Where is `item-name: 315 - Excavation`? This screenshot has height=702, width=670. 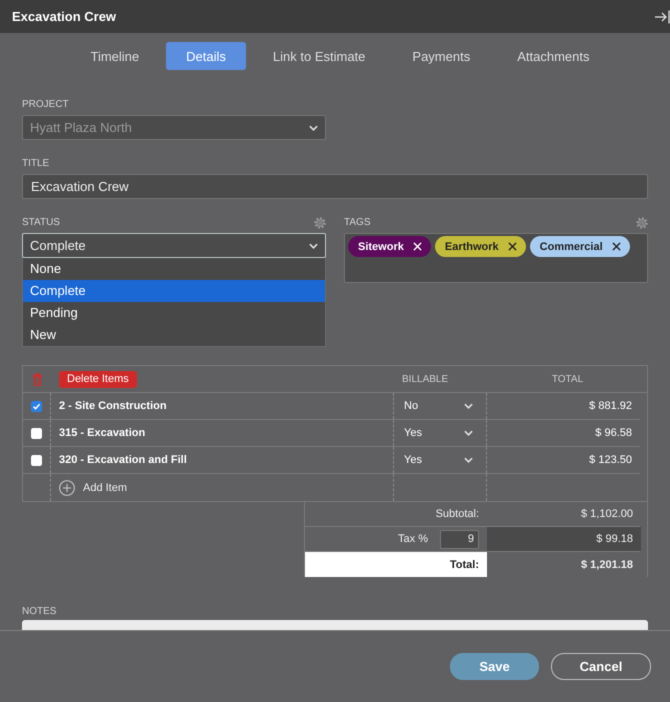
item-name: 315 - Excavation is located at coordinates (222, 433).